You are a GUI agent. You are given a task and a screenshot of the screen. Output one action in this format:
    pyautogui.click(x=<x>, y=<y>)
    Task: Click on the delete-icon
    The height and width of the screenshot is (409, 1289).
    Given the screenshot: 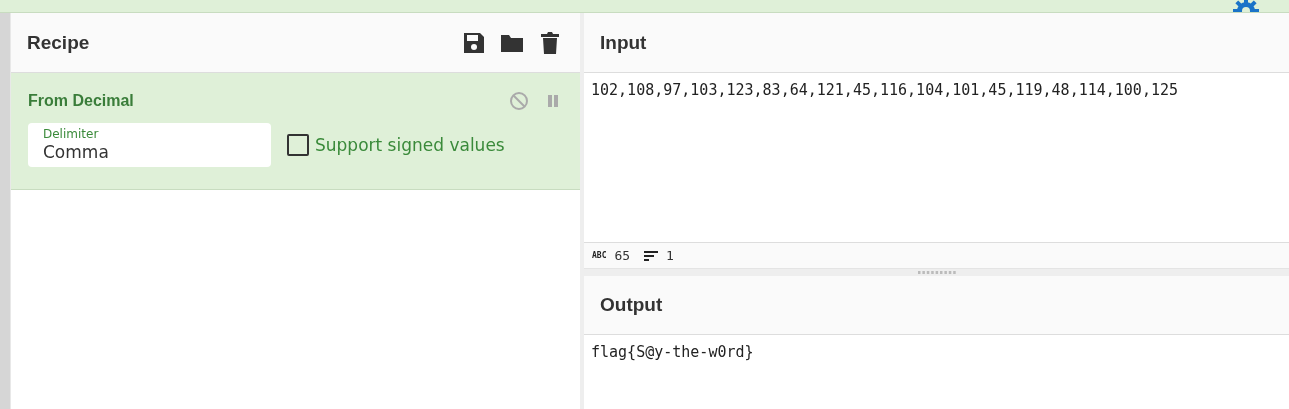 What is the action you would take?
    pyautogui.click(x=550, y=42)
    